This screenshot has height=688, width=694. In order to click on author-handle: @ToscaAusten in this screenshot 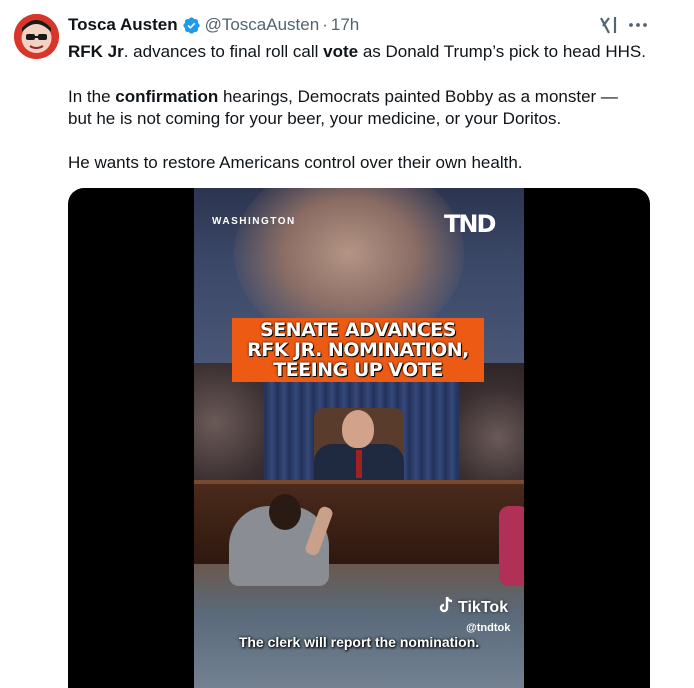, I will do `click(262, 25)`.